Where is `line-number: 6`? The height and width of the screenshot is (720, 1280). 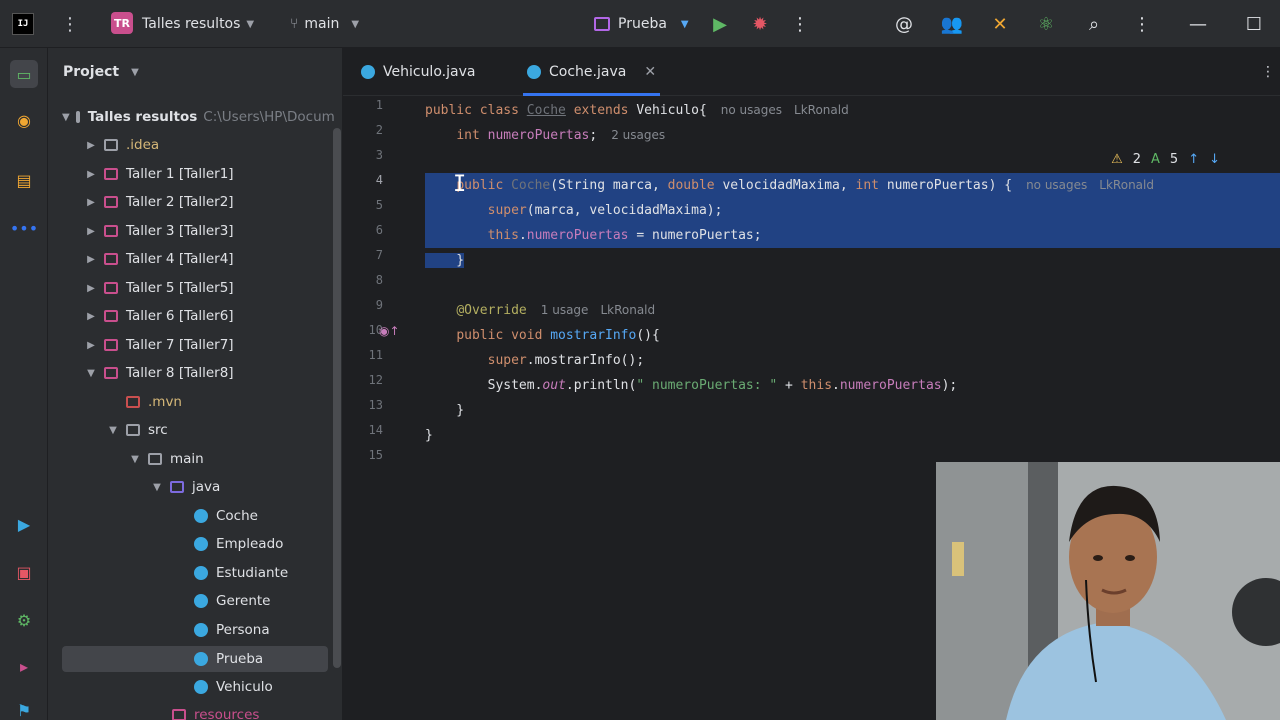
line-number: 6 is located at coordinates (379, 230).